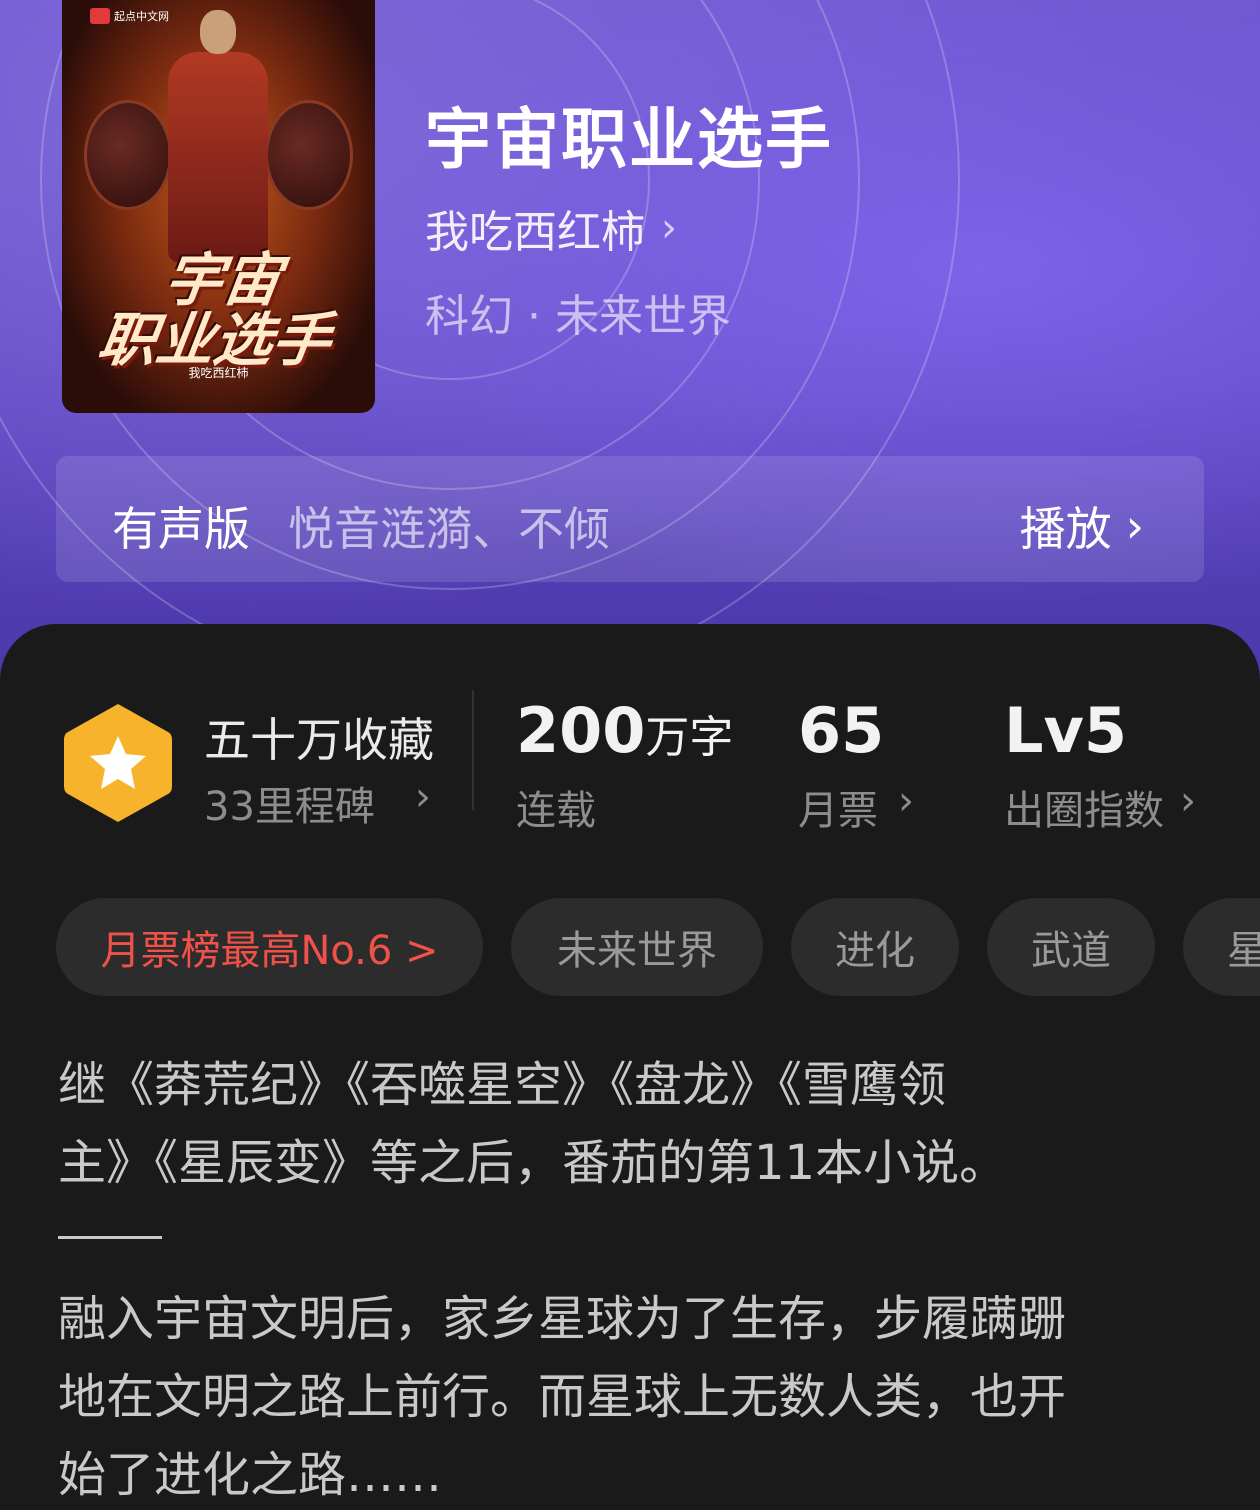 The height and width of the screenshot is (1510, 1260). What do you see at coordinates (222, 280) in the screenshot?
I see `cover-title-line: 宇宙` at bounding box center [222, 280].